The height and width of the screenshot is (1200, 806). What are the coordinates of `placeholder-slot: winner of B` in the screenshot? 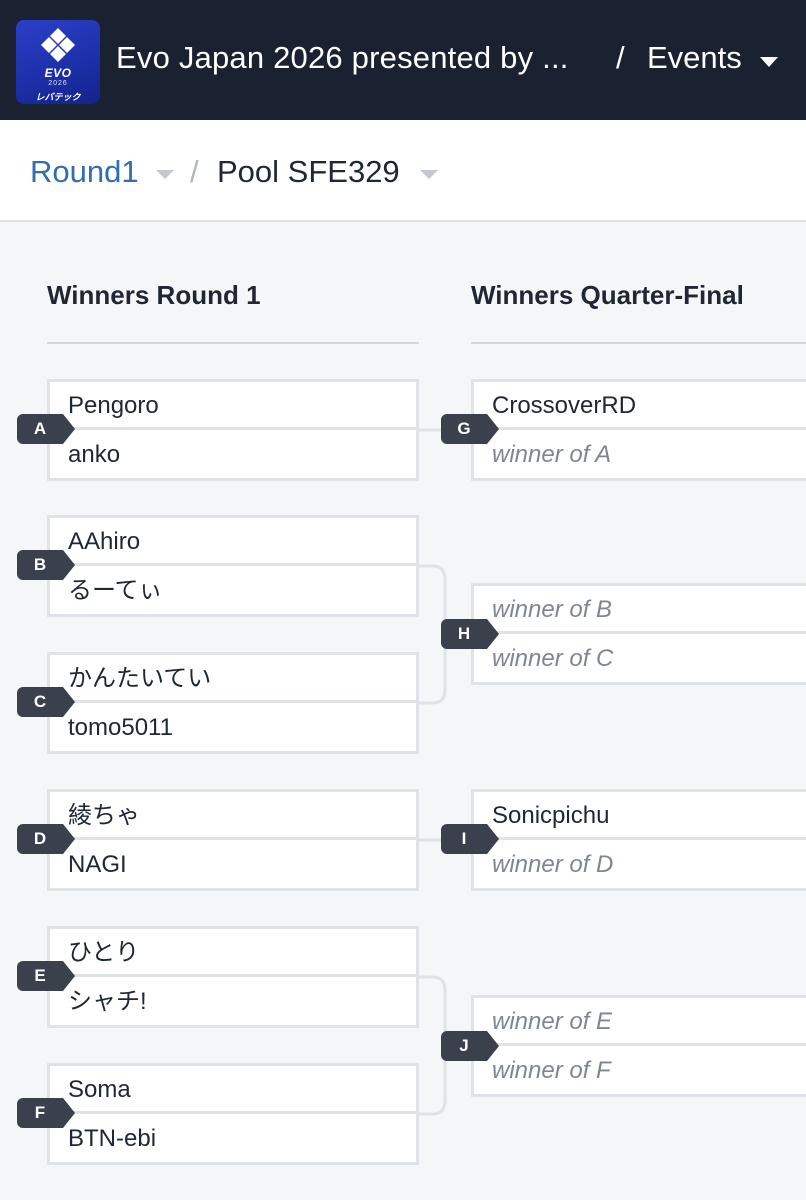 It's located at (640, 610).